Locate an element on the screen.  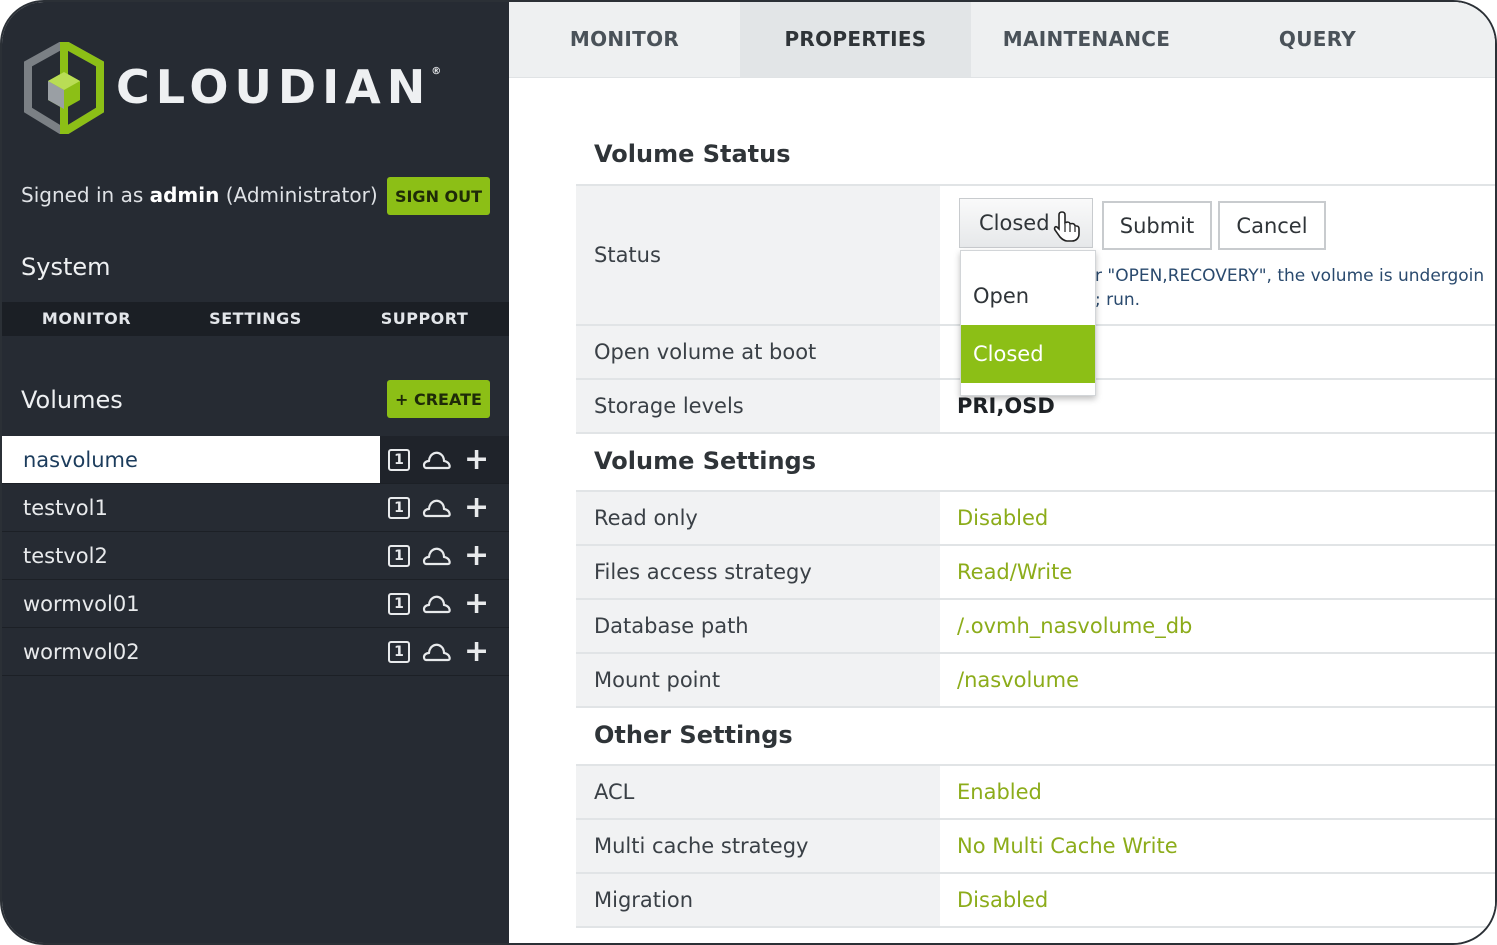
tab-bar: MONITOR PROPERTIES MAINTENANCE QUERY is located at coordinates (1002, 40).